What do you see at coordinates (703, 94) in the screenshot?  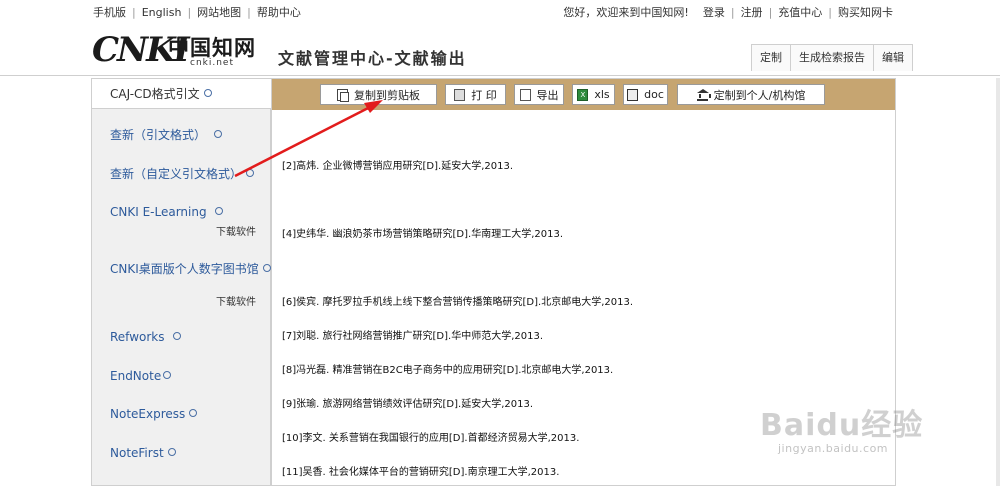 I see `institution-icon` at bounding box center [703, 94].